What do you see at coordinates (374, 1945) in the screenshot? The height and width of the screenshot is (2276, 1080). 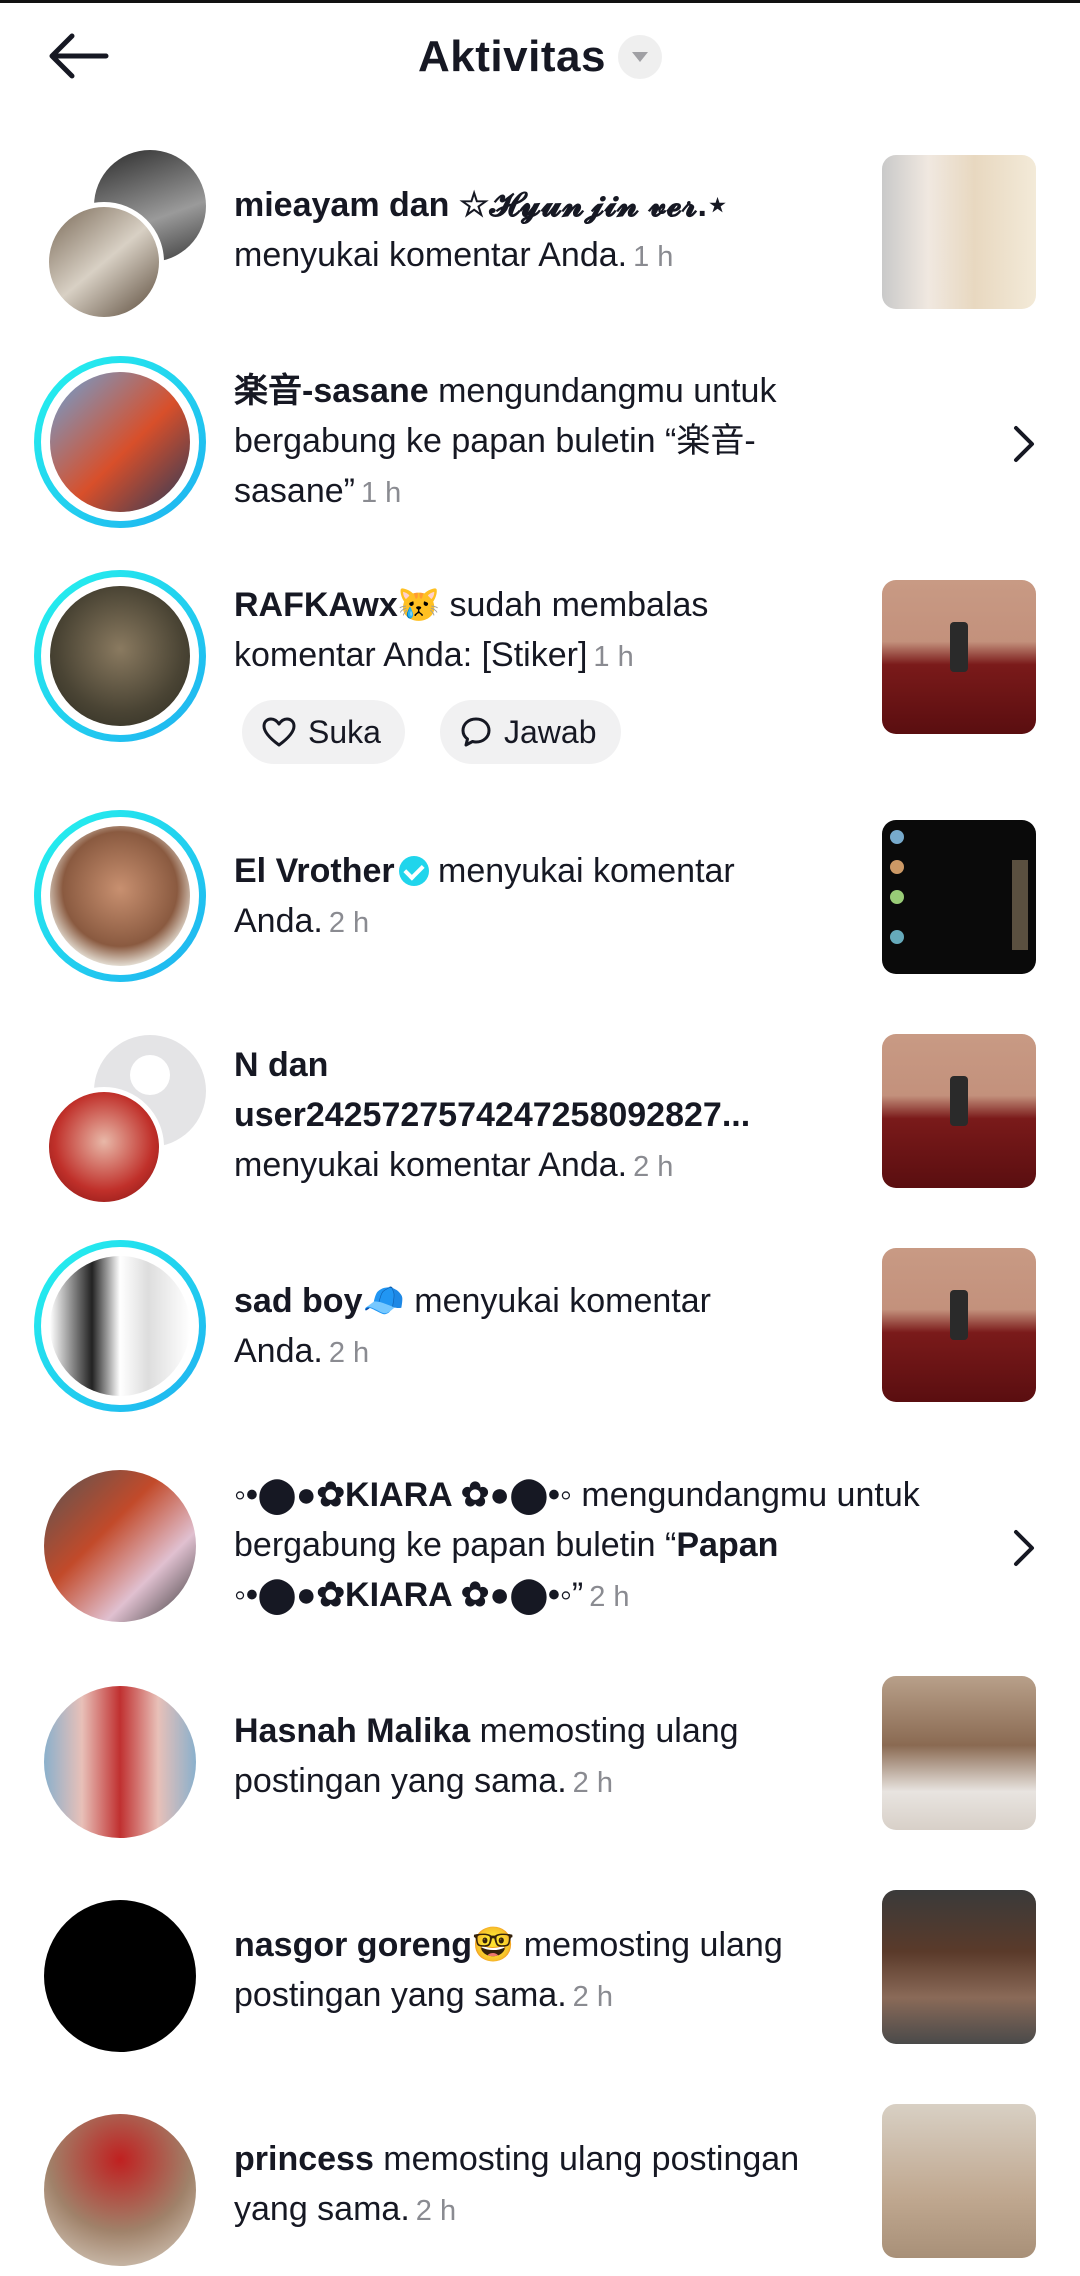 I see `username: nasgor goreng🤓` at bounding box center [374, 1945].